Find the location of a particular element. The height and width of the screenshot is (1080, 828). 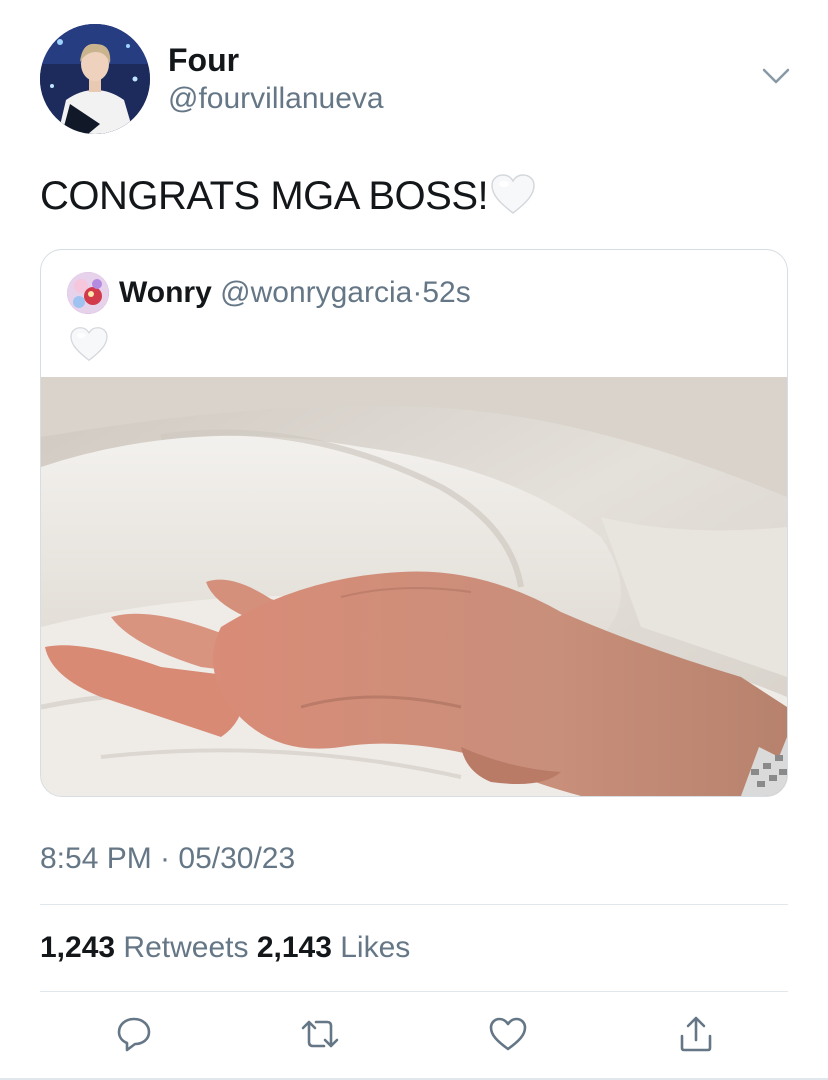

retweets-stat: 1,243 Retweets is located at coordinates (144, 947).